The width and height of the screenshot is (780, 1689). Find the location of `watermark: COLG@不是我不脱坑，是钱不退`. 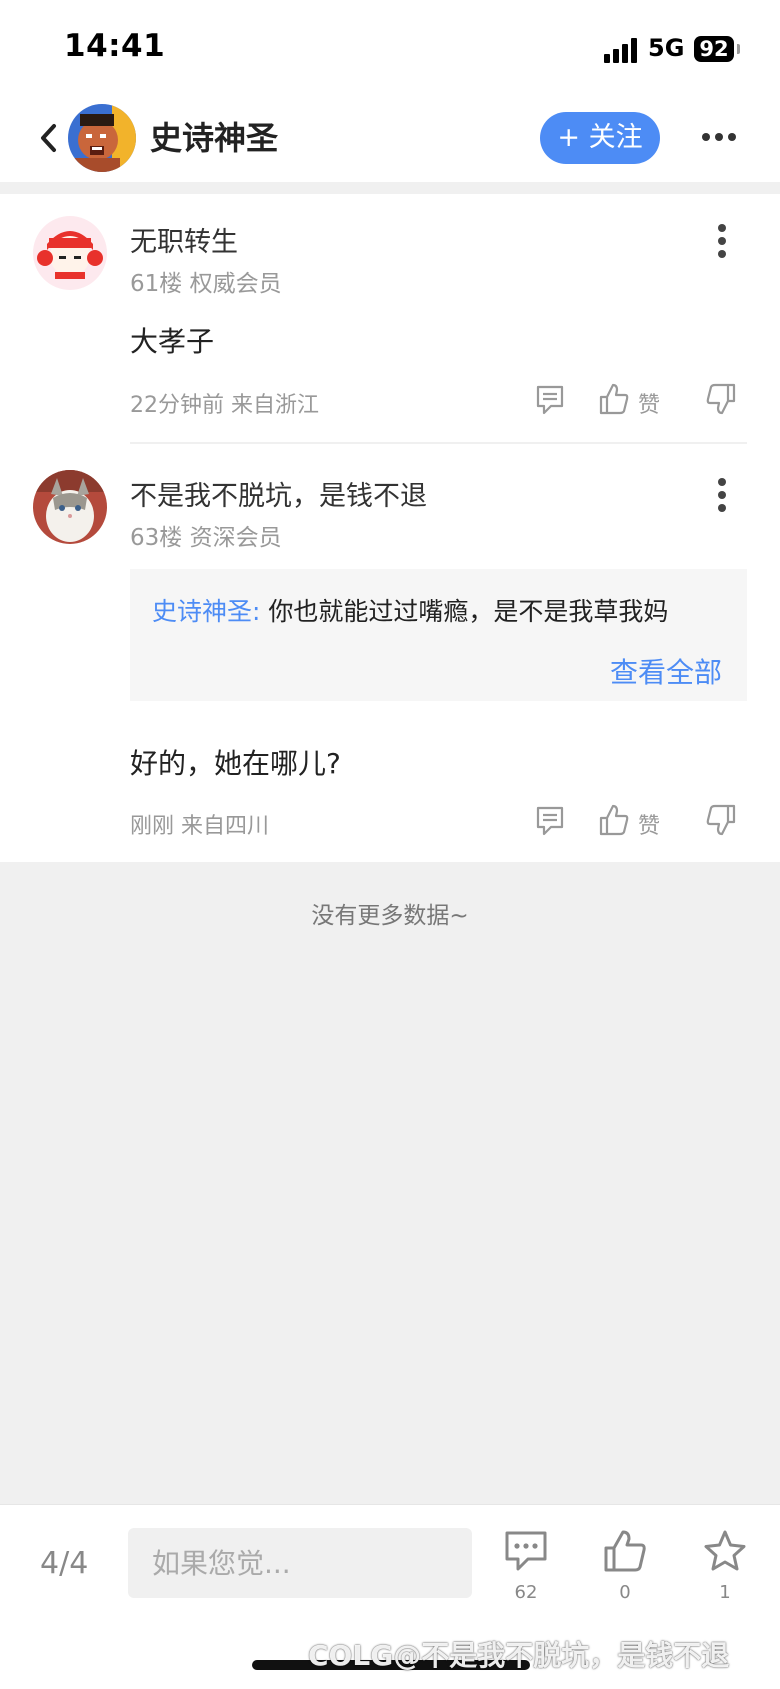

watermark: COLG@不是我不脱坑，是钱不退 is located at coordinates (518, 1654).